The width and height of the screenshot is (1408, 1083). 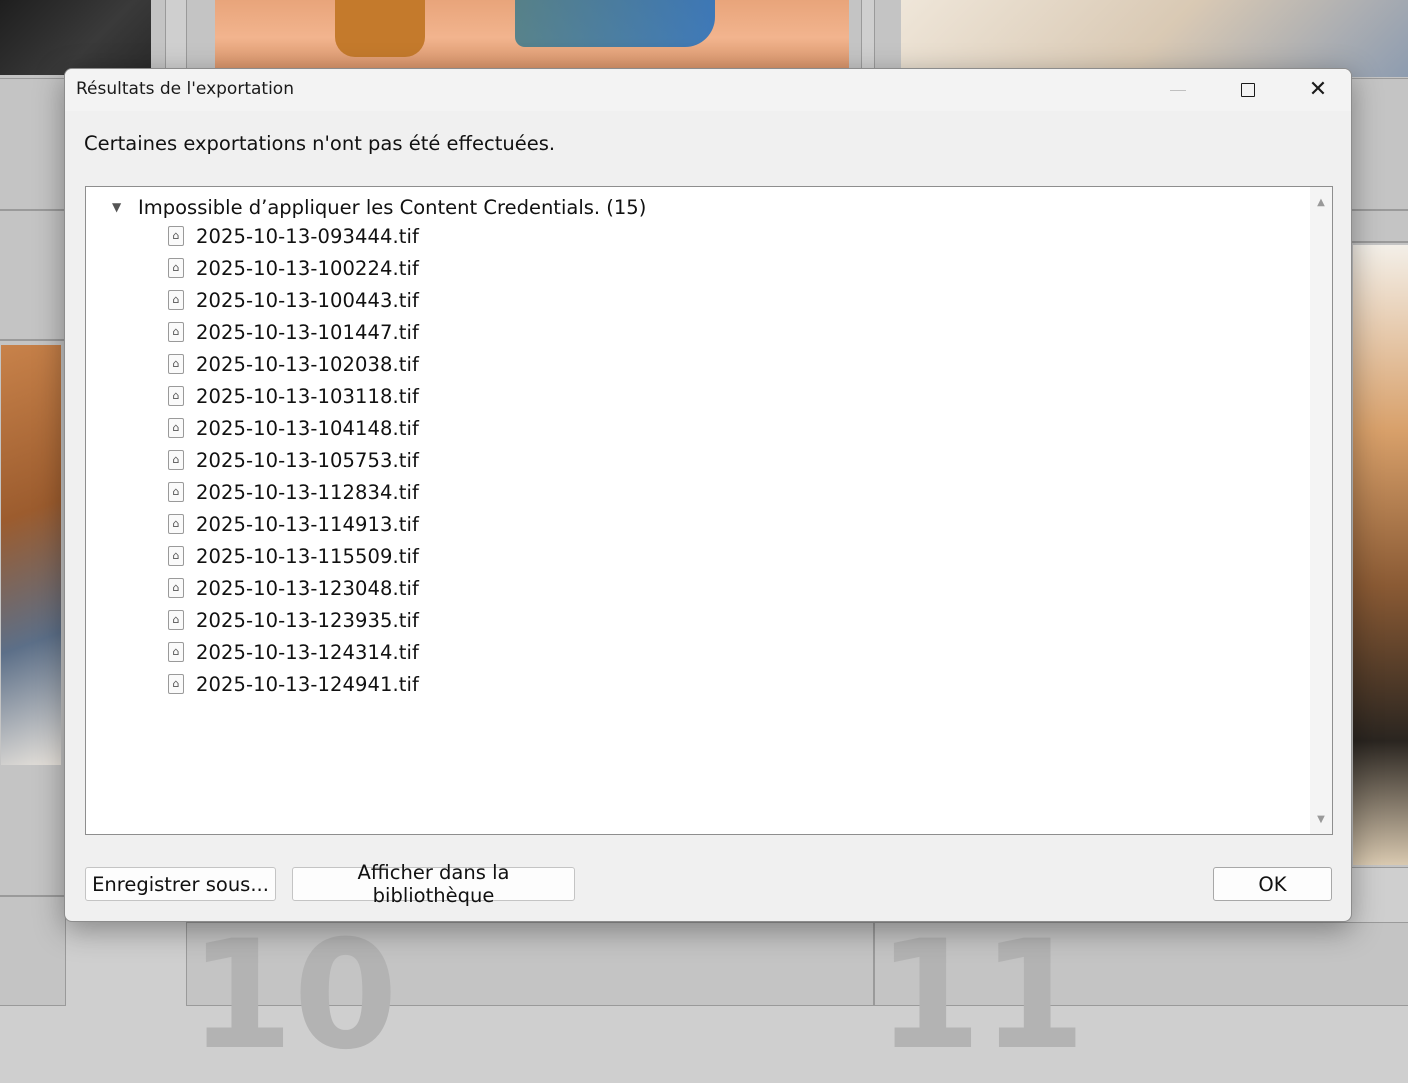 I want to click on file-row: ⌂ 2025-10-13-100224.tif, so click(x=293, y=268).